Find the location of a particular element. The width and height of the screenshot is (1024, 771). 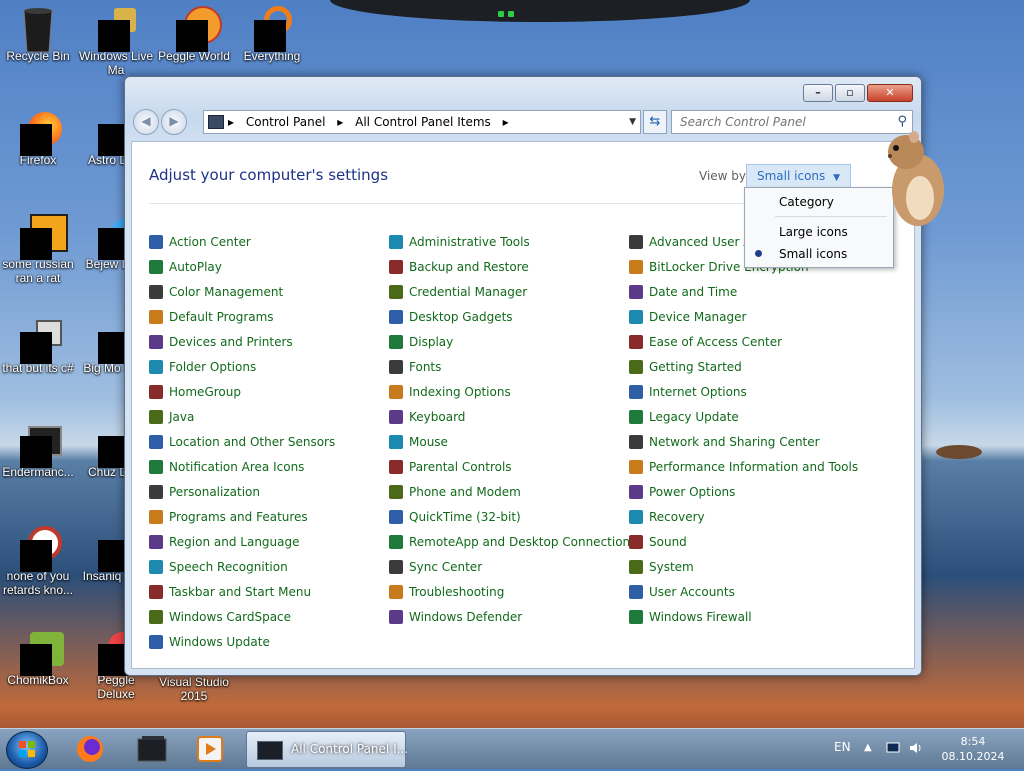

cp-item-devices-and-printers: Devices and Printers is located at coordinates (269, 346).